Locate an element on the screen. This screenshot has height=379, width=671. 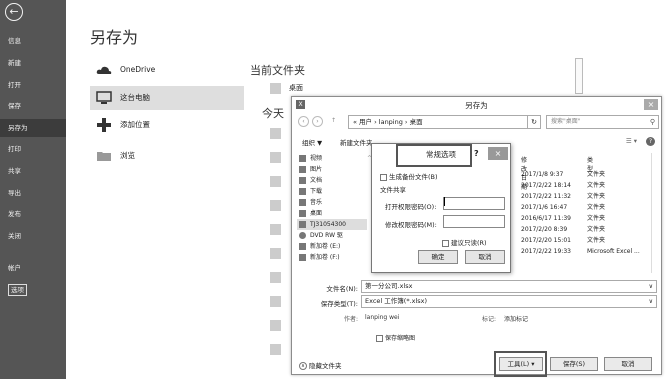
file-row: 2017/2/22 11:32 文件夹 is located at coordinates (586, 196).